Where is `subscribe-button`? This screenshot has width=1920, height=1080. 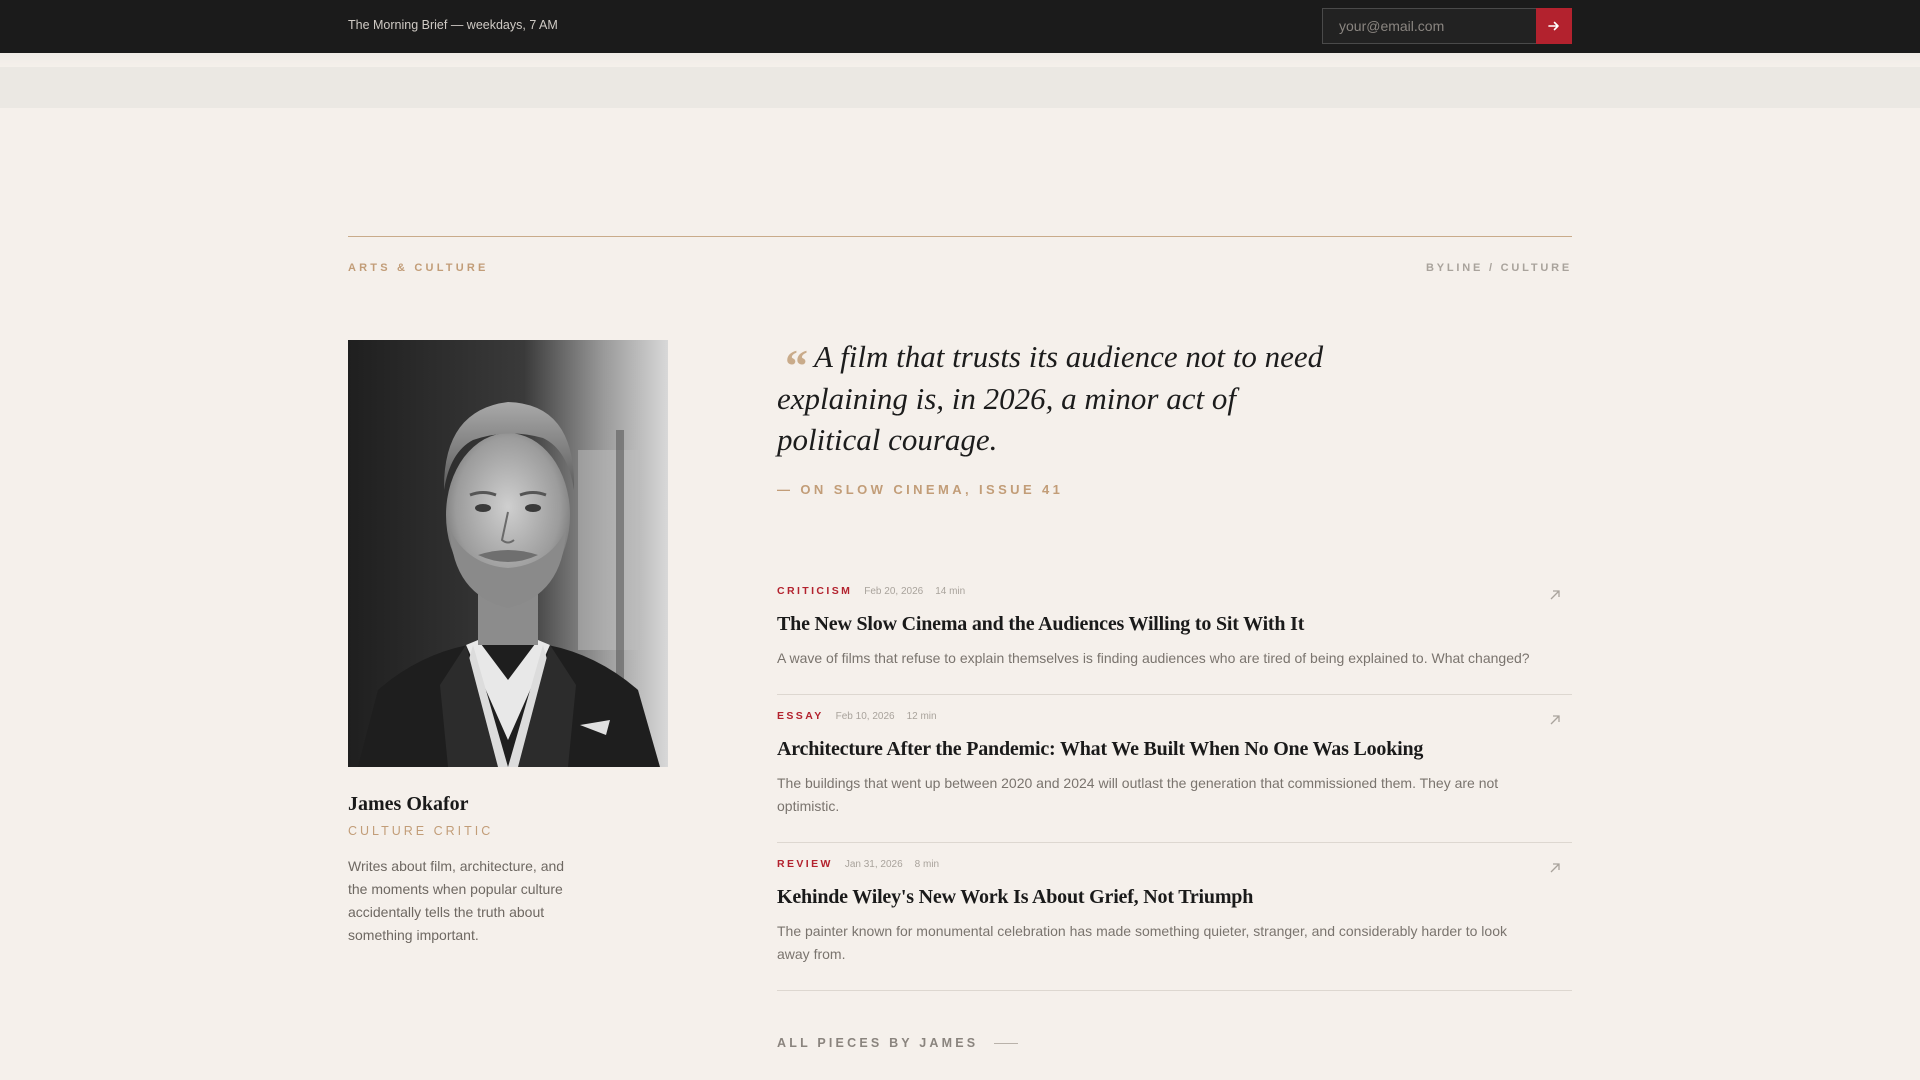 subscribe-button is located at coordinates (1554, 26).